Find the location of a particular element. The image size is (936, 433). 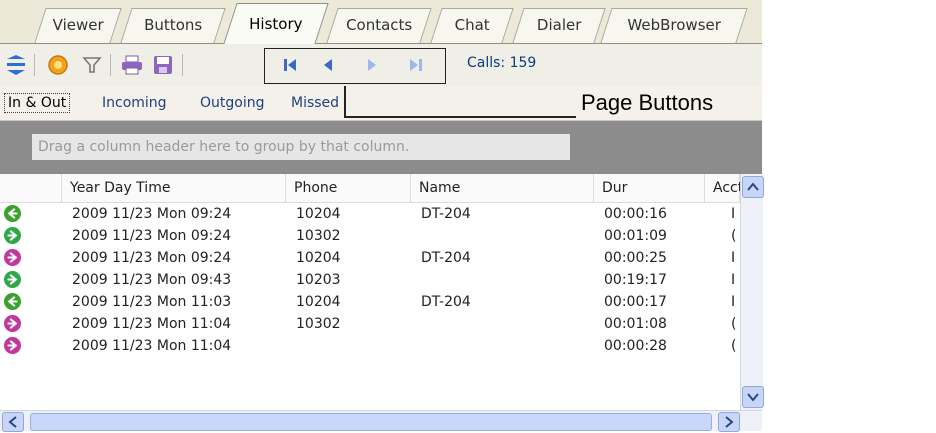

table-row: 2009 11/23 Mon 11:04 00:00:28 ( is located at coordinates (370, 346).